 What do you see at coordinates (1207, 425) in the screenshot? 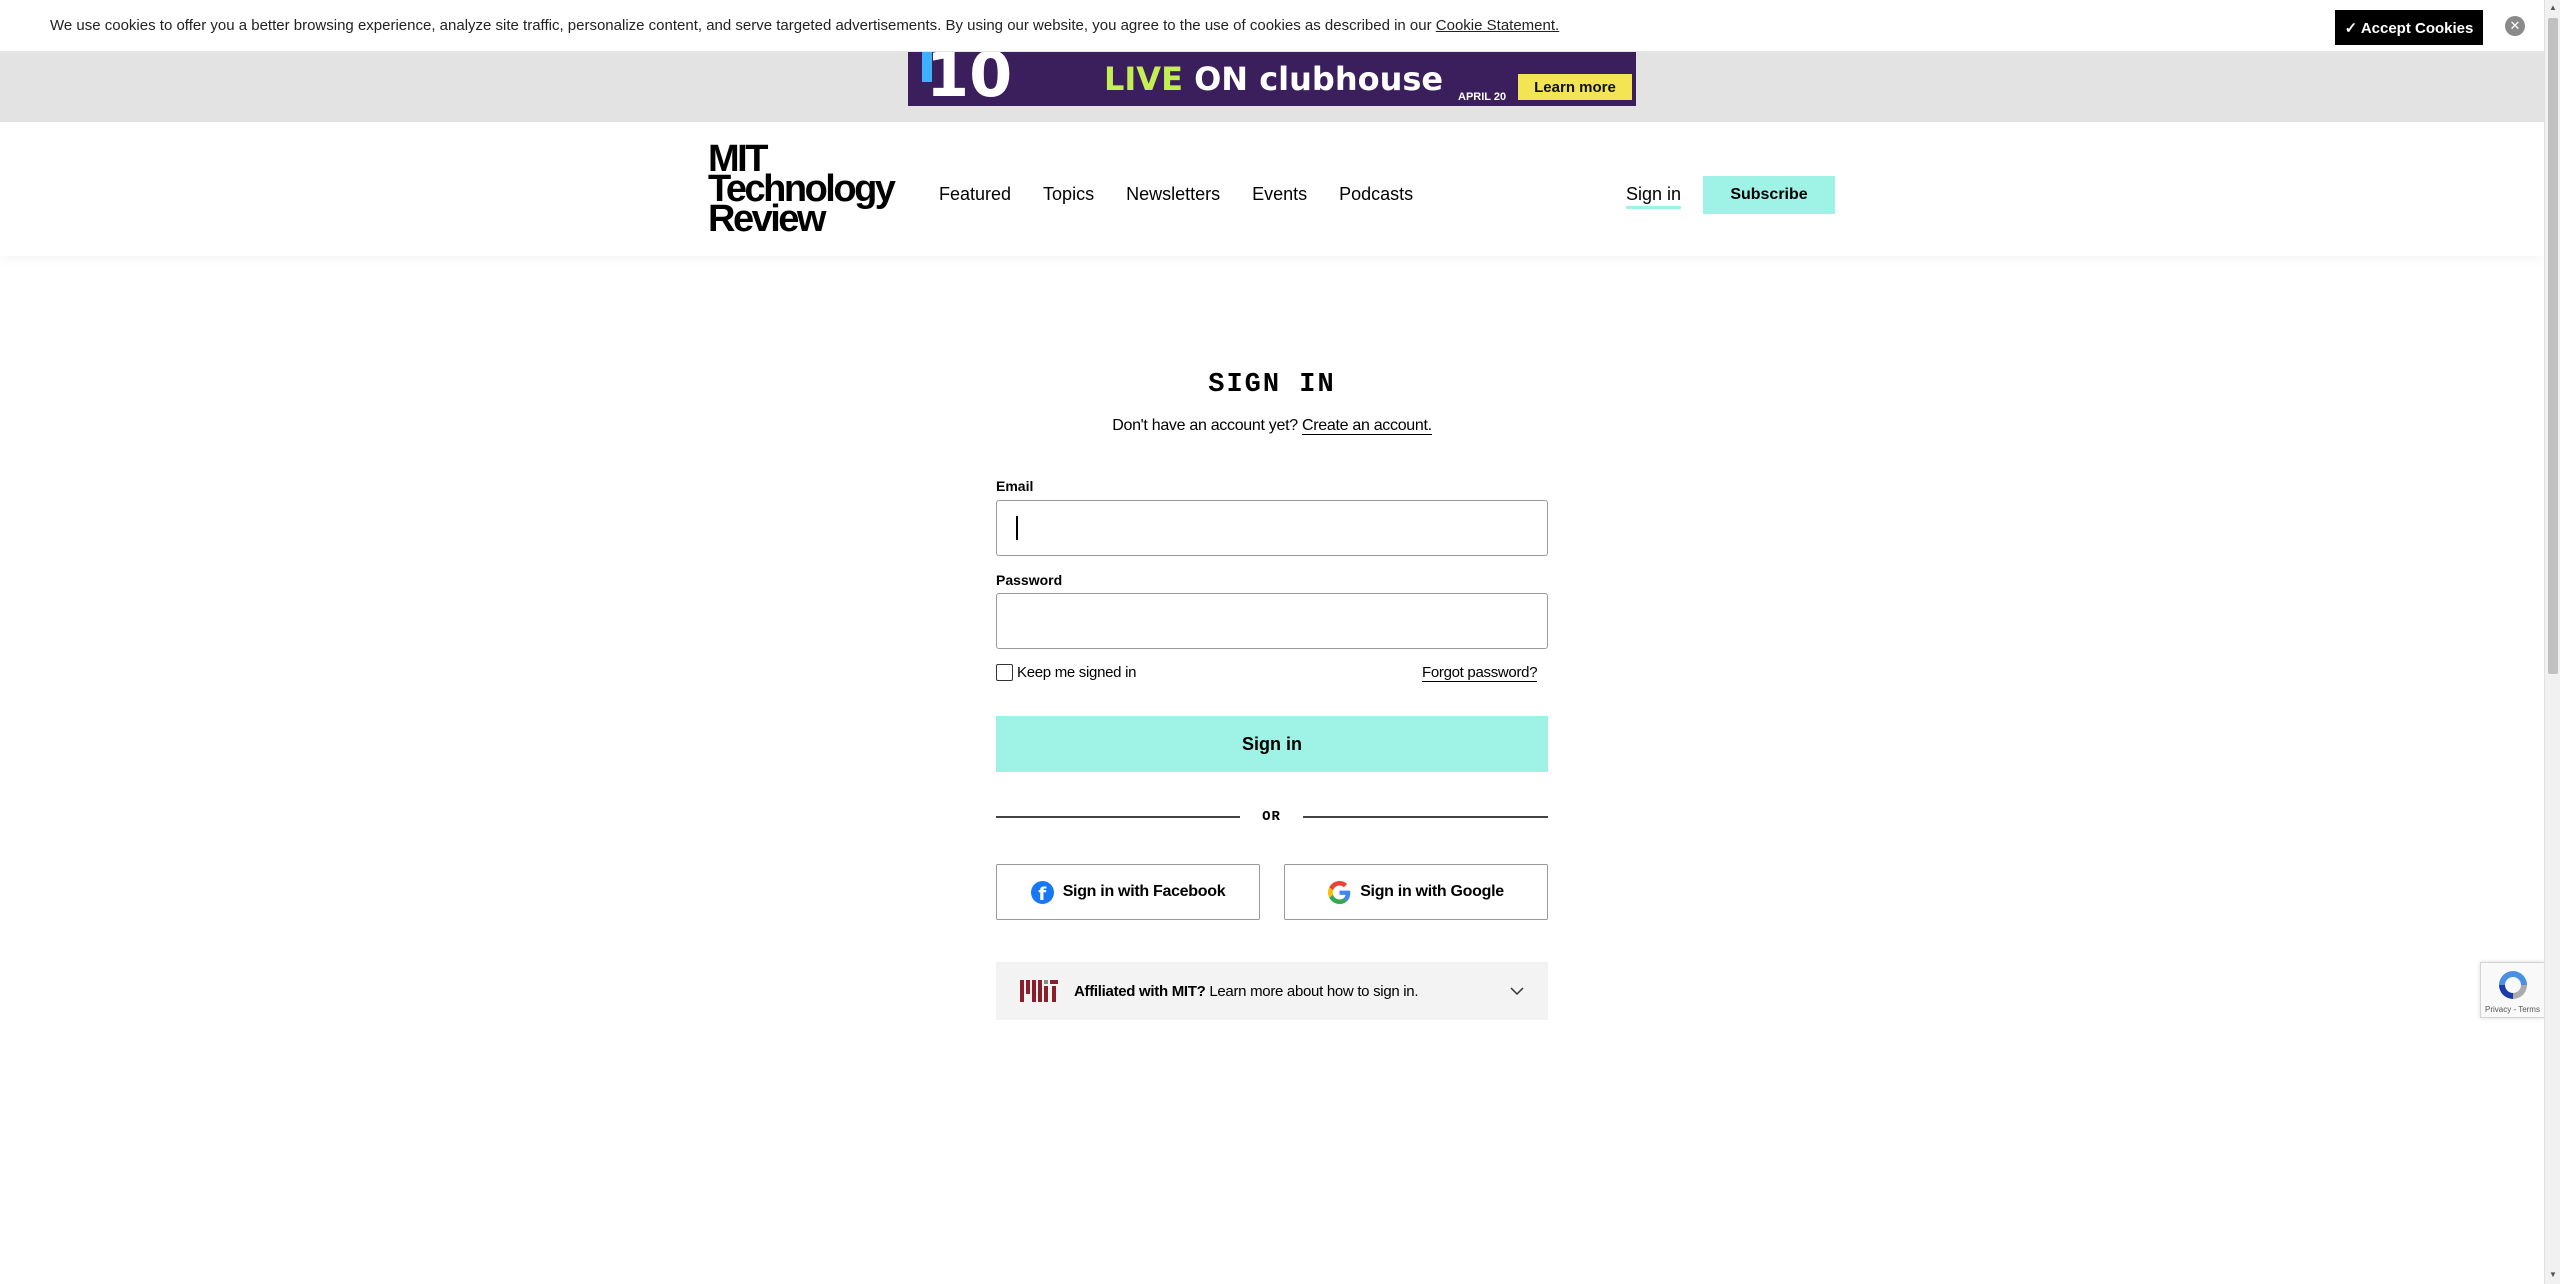
I see `no-account-text: Don't have an account yet?` at bounding box center [1207, 425].